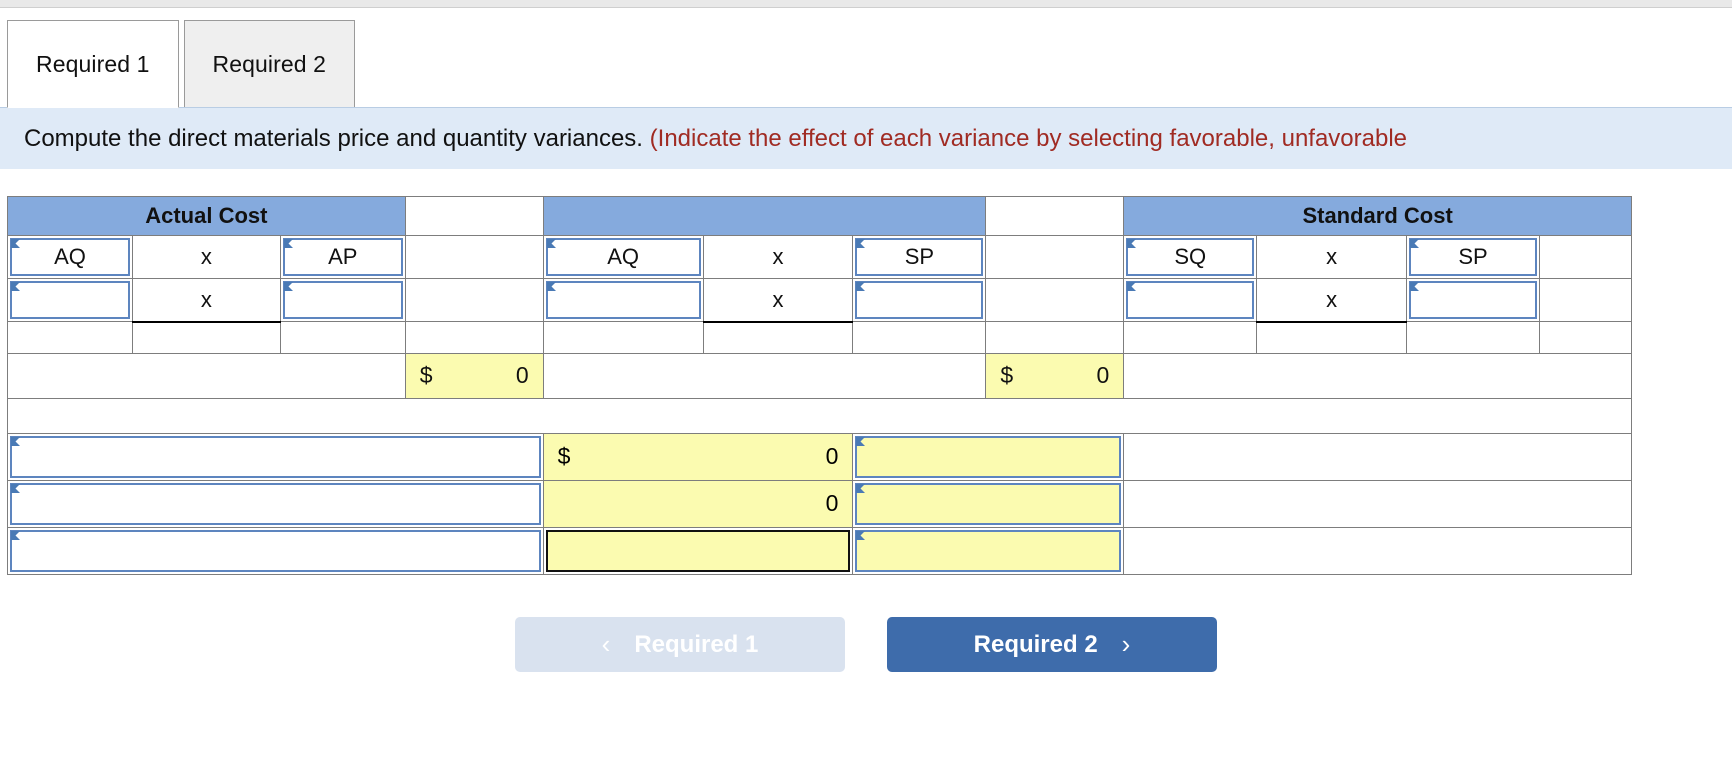 The image size is (1732, 782). What do you see at coordinates (778, 257) in the screenshot?
I see `cell-label-x2: x` at bounding box center [778, 257].